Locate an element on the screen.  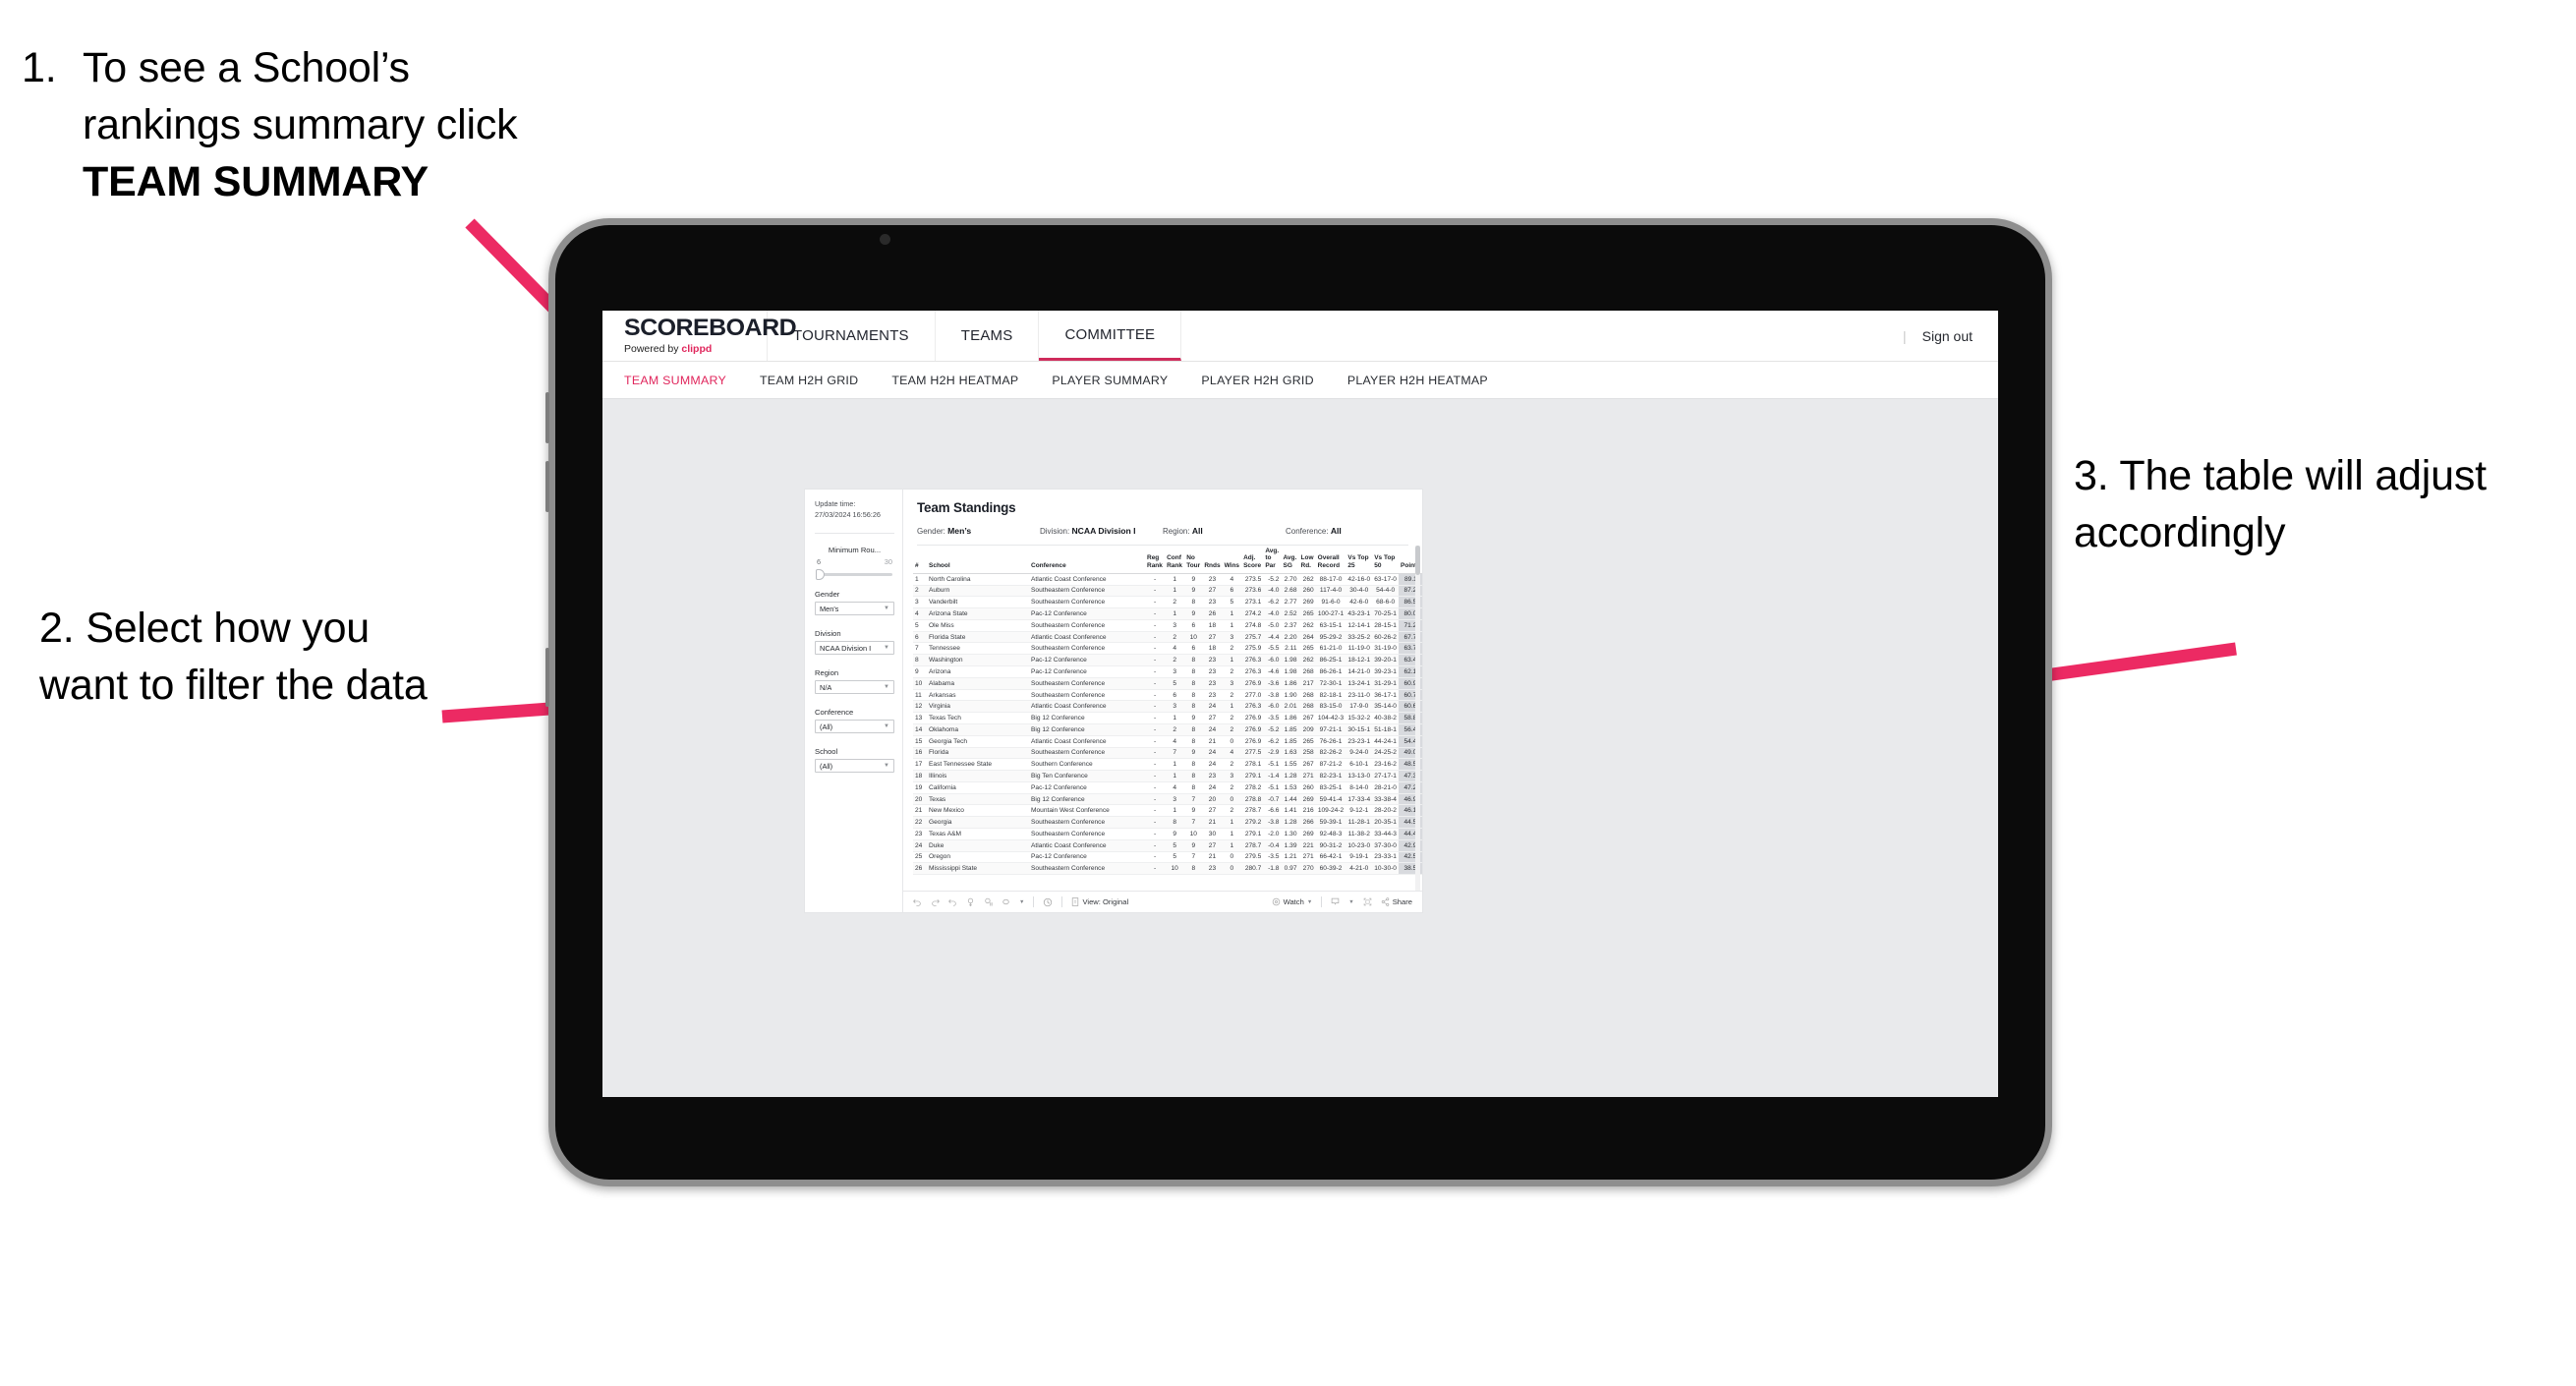
column-header: # is located at coordinates (920, 560).